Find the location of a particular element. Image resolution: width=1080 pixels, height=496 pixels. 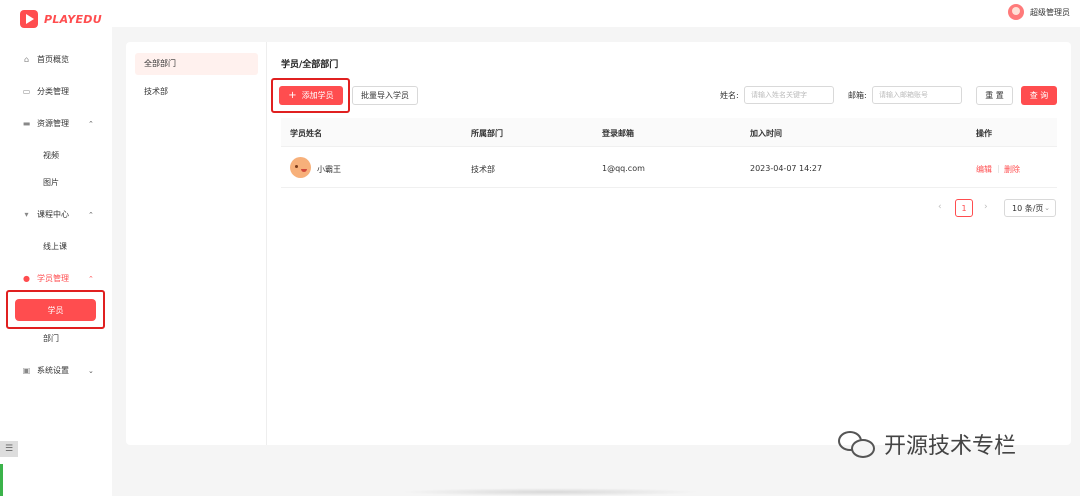

column-header: 加入时间 is located at coordinates (766, 133).